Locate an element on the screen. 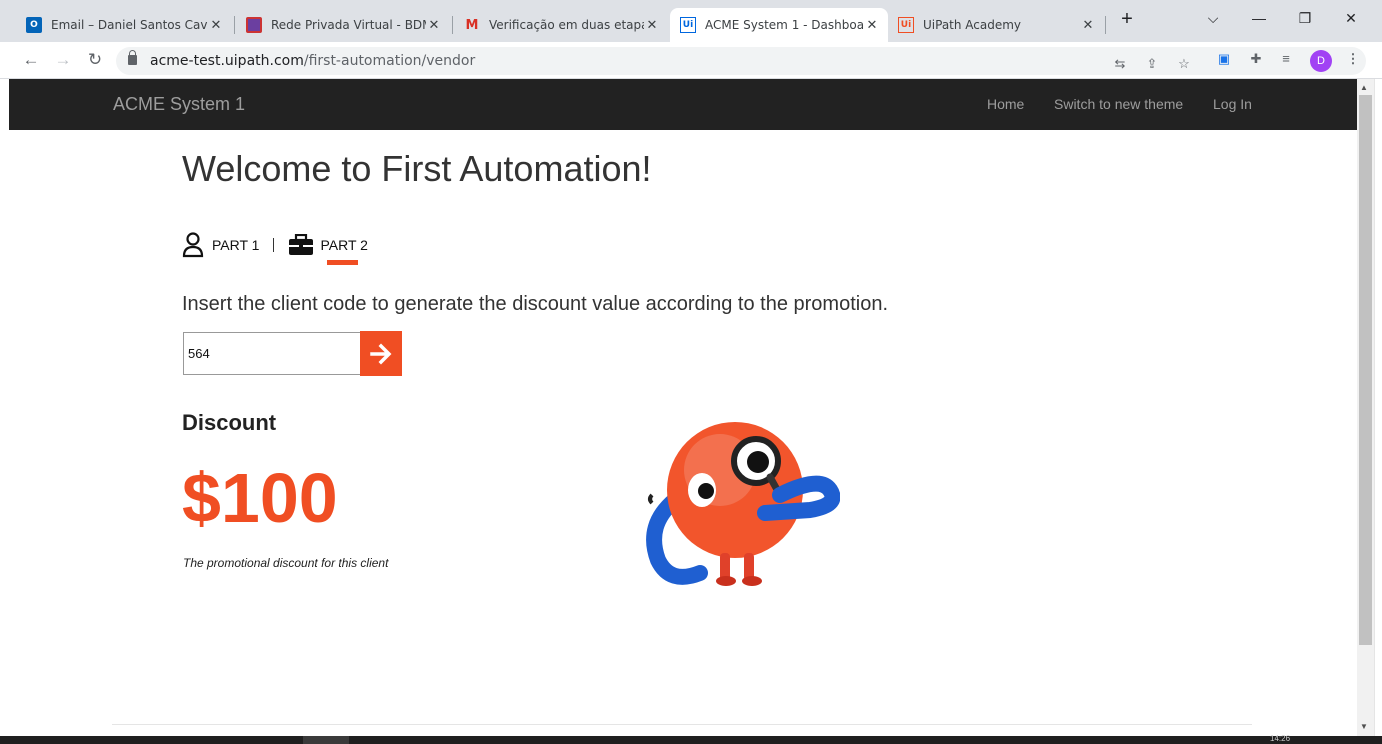 This screenshot has height=744, width=1382. restore-icon: ❐ is located at coordinates (1305, 18).